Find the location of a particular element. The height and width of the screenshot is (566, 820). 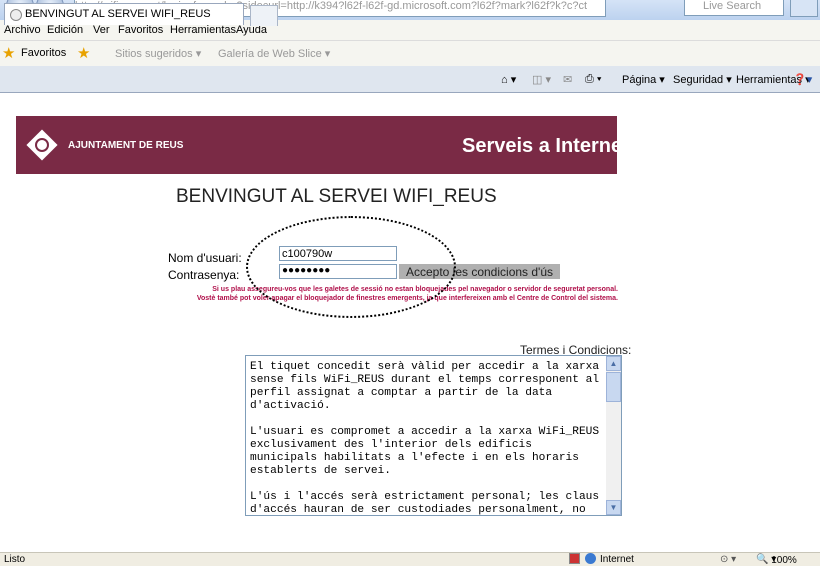

zoom-level: 🔍 100% ▾ is located at coordinates (776, 560).